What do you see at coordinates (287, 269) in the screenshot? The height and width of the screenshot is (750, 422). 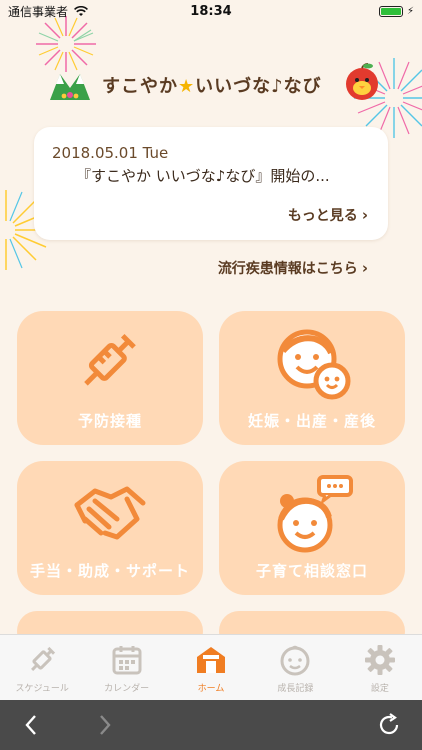 I see `epidemic-link-label: 流行疾患情報はこちら` at bounding box center [287, 269].